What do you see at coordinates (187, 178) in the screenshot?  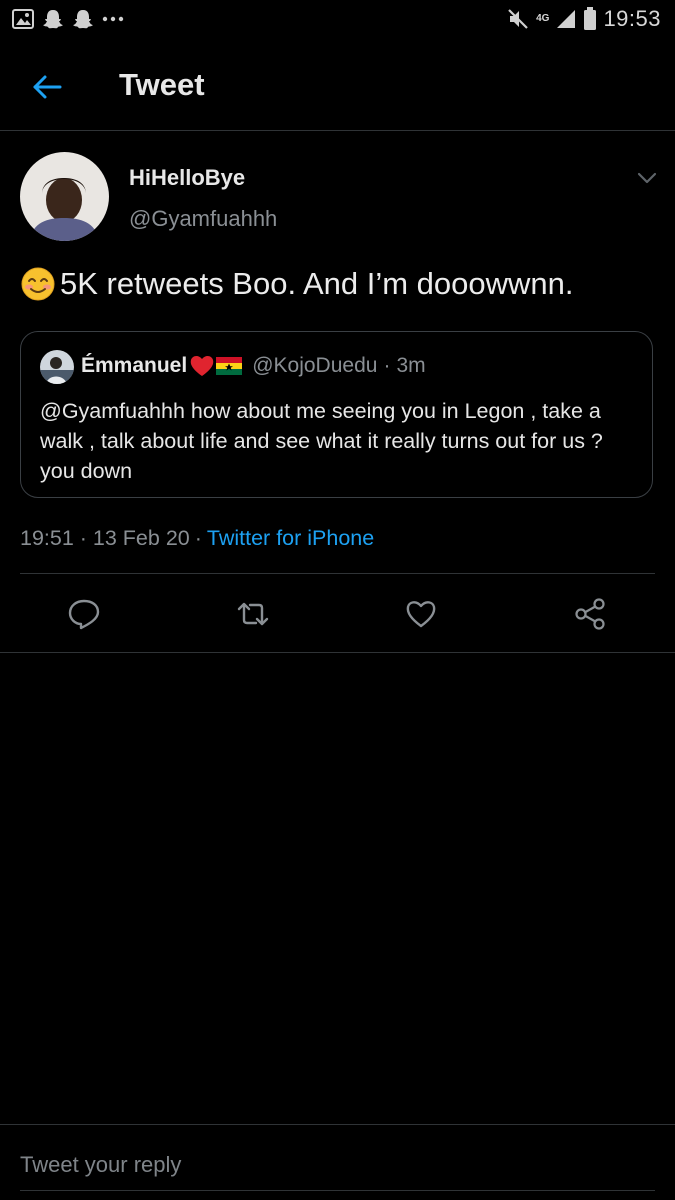 I see `author-display-name: HiHelloBye` at bounding box center [187, 178].